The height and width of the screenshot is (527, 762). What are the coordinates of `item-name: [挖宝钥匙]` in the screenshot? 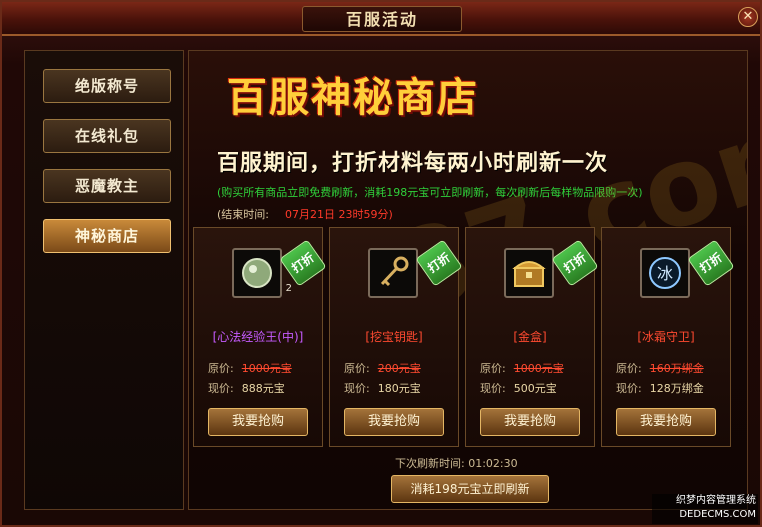 It's located at (394, 337).